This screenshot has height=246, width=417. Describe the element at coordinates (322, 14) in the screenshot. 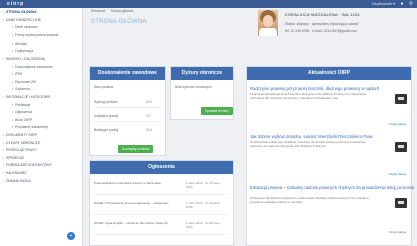

I see `profile-name: KORALNICA MAGDALENA · WA-1434` at that location.